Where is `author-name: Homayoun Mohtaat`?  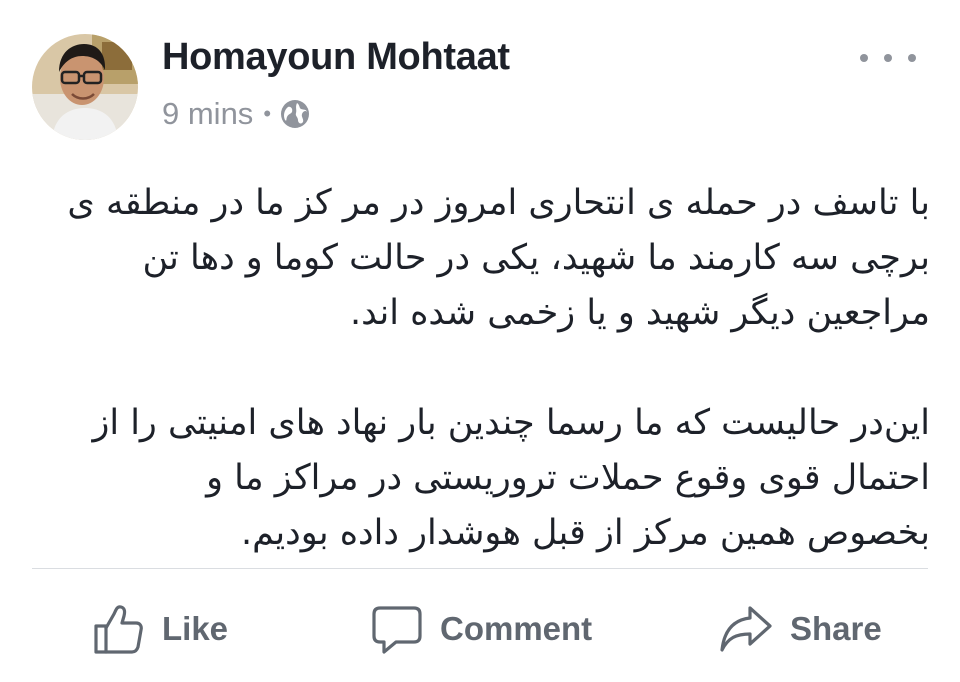 author-name: Homayoun Mohtaat is located at coordinates (336, 57).